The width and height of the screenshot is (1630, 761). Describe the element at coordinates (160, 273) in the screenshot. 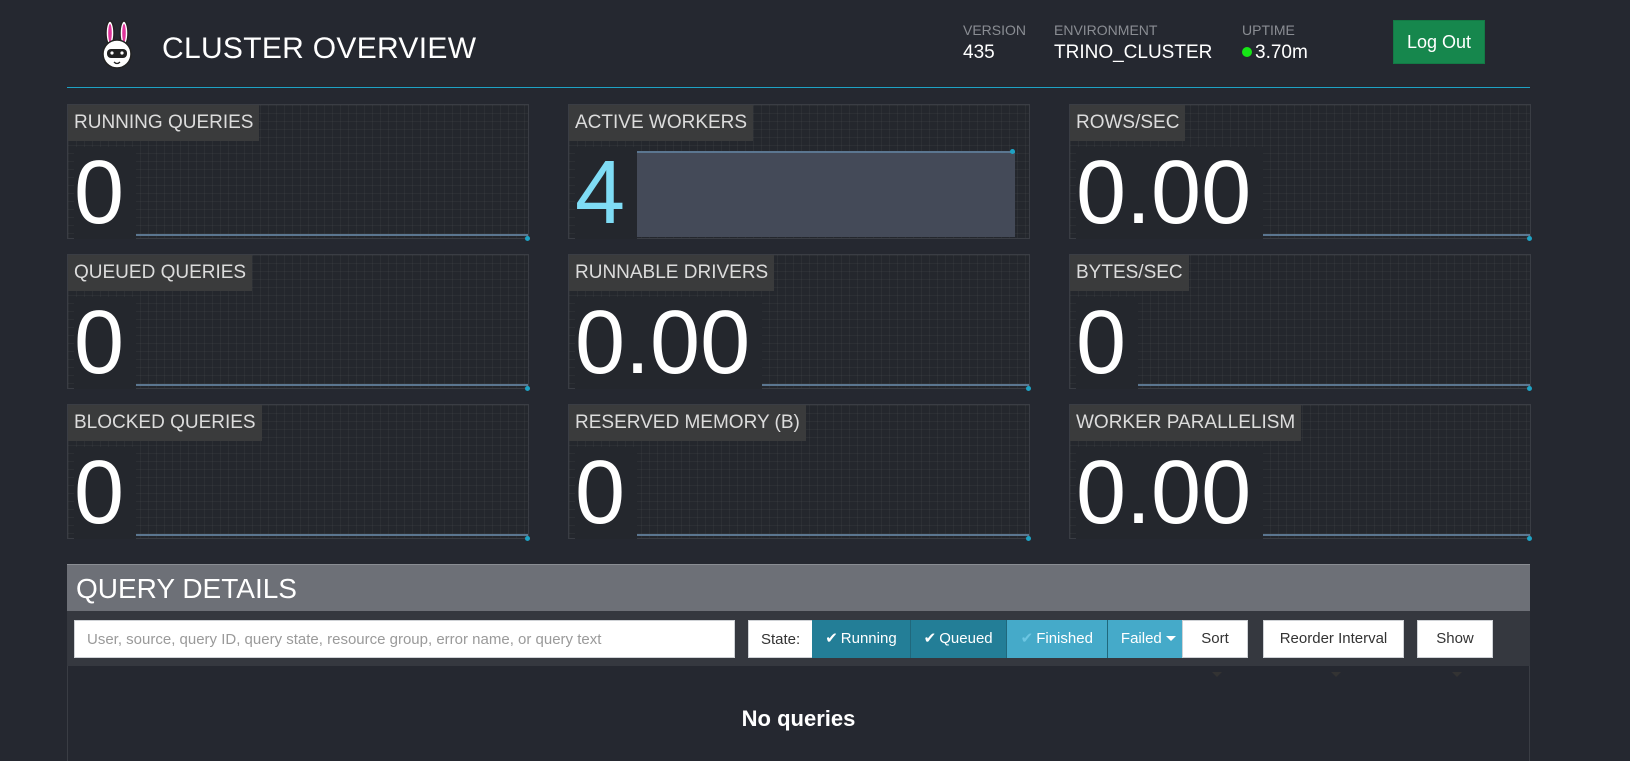

I see `metric-label: QUEUED QUERIES` at that location.